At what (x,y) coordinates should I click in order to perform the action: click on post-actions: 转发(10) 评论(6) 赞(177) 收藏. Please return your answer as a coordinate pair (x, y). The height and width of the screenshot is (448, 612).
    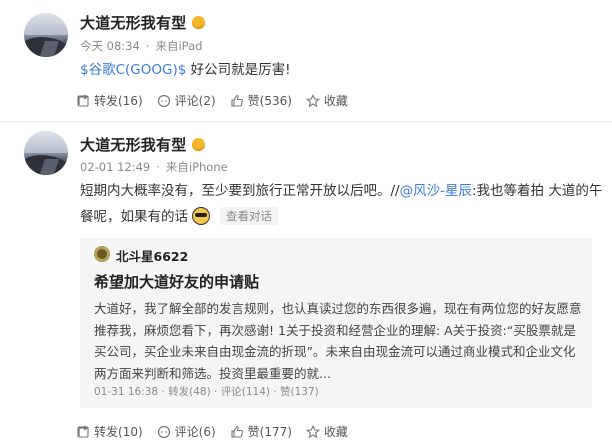
    Looking at the image, I should click on (219, 431).